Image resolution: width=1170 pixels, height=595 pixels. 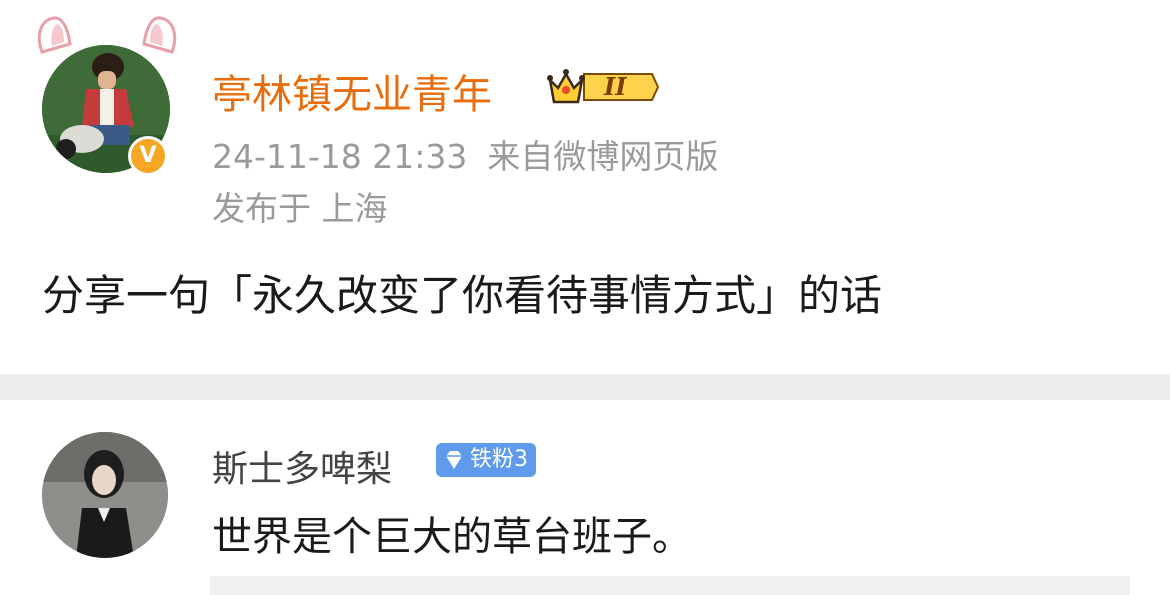 I want to click on sub-replies-area, so click(x=670, y=585).